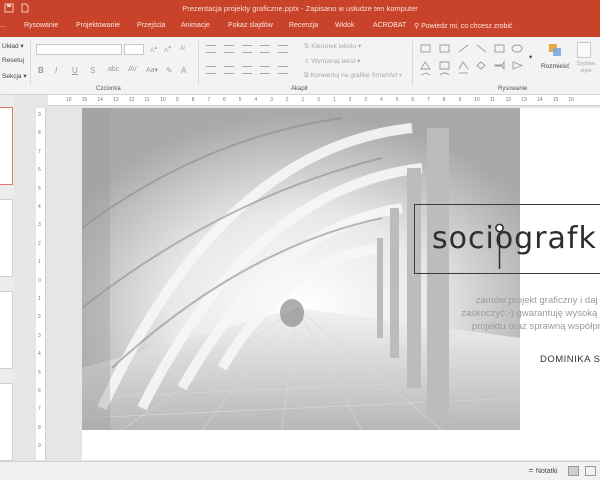 This screenshot has height=480, width=600. I want to click on underline-button: U, so click(75, 70).